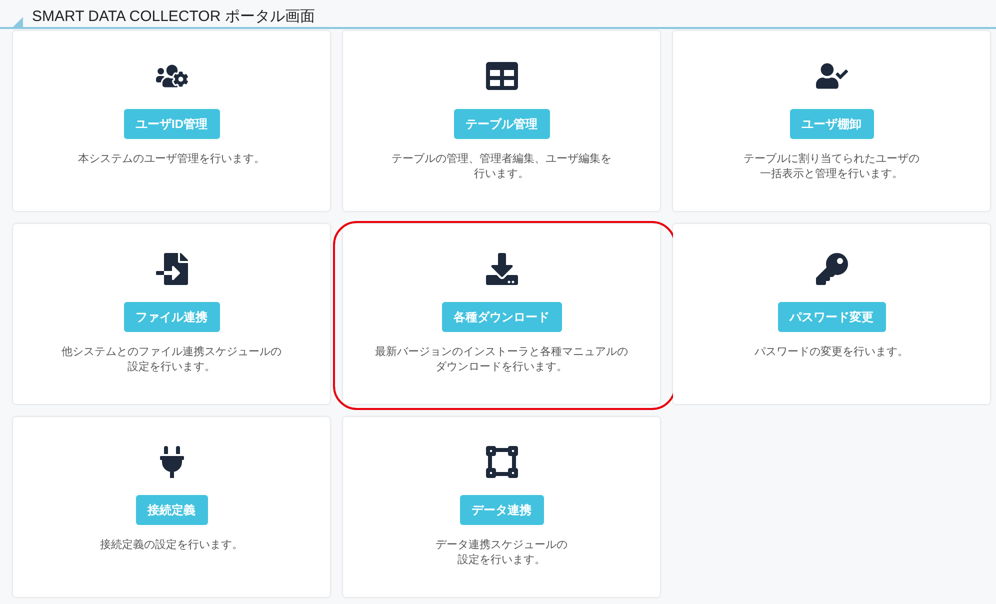  Describe the element at coordinates (172, 317) in the screenshot. I see `card-button: ファイル連携` at that location.